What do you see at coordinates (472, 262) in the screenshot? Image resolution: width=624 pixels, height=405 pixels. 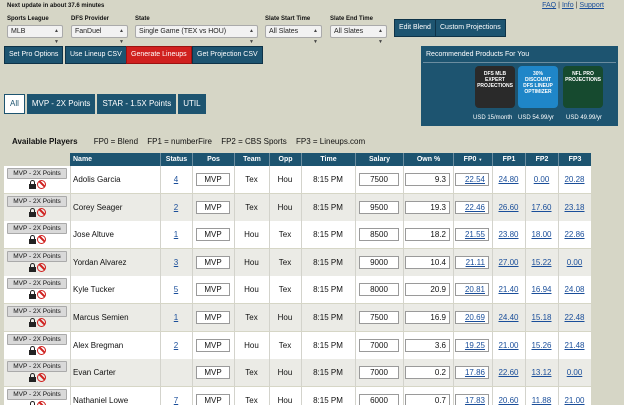 I see `fp0-blend-input: 21.11` at bounding box center [472, 262].